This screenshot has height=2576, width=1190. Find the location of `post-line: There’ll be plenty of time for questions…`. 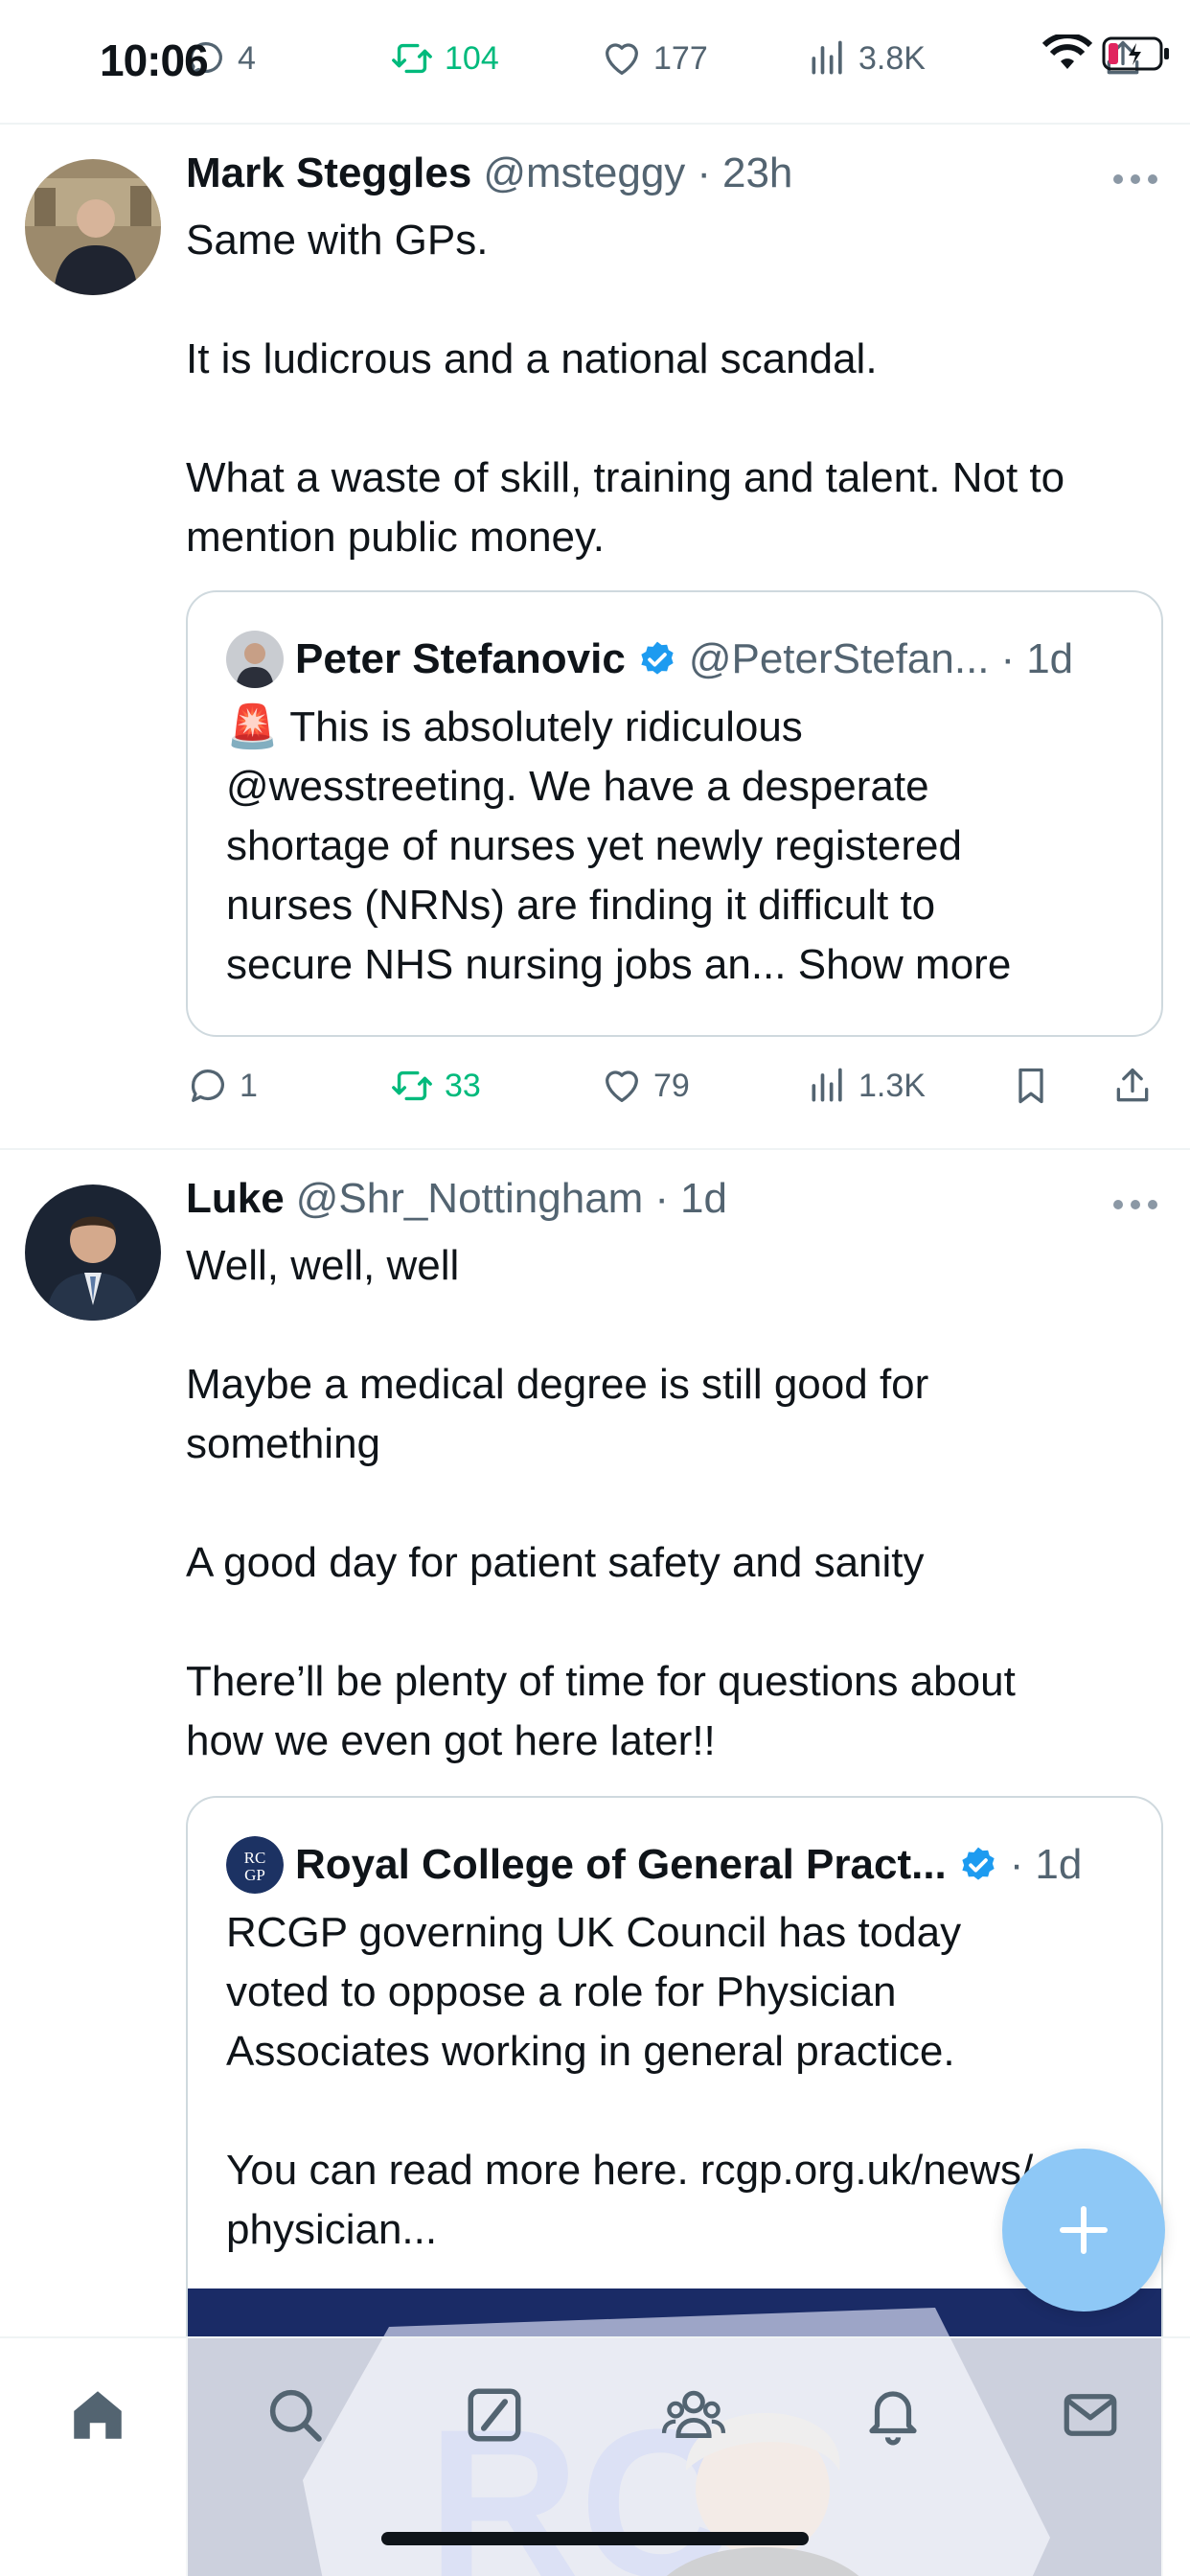

post-line: There’ll be plenty of time for questions… is located at coordinates (601, 1681).